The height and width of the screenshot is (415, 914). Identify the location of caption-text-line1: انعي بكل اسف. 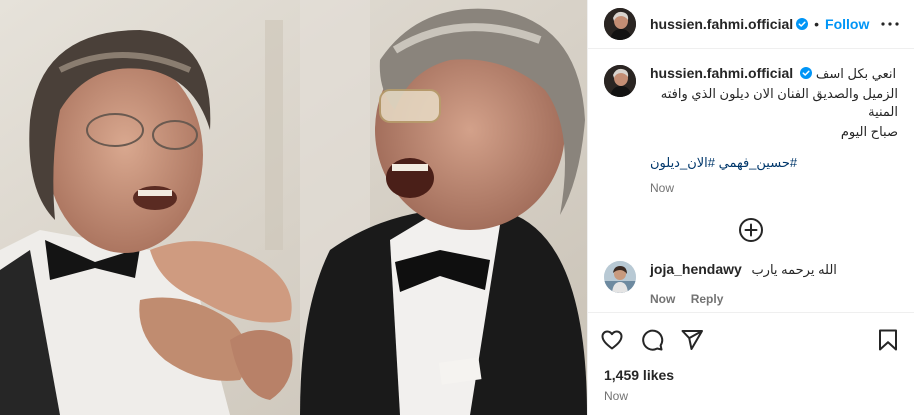
(856, 73).